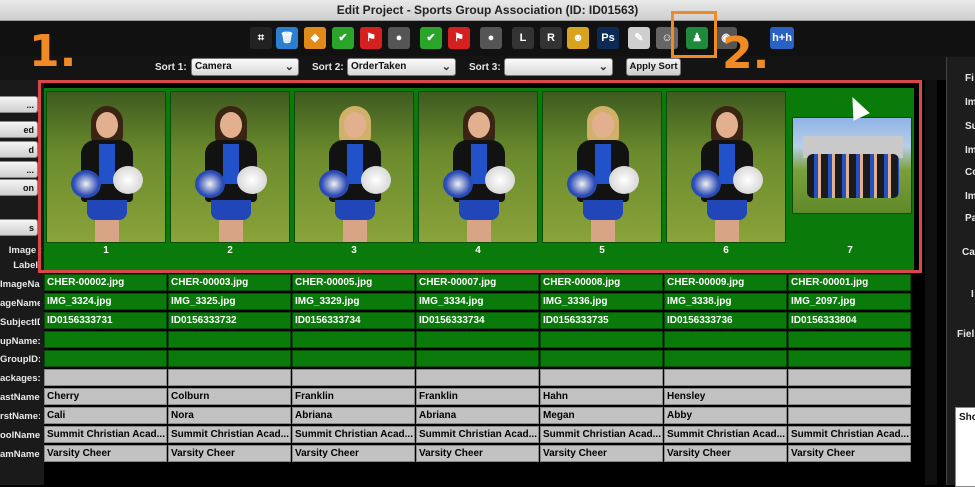 The height and width of the screenshot is (487, 975). I want to click on grid-cell-firstname: Cali, so click(105, 415).